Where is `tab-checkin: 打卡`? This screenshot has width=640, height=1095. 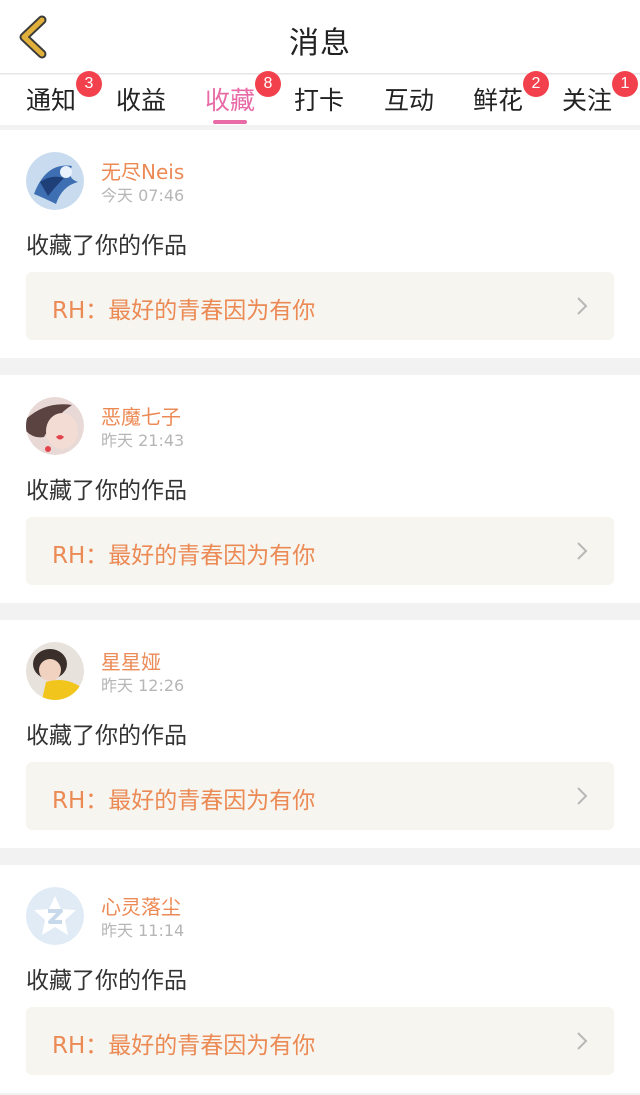 tab-checkin: 打卡 is located at coordinates (319, 99).